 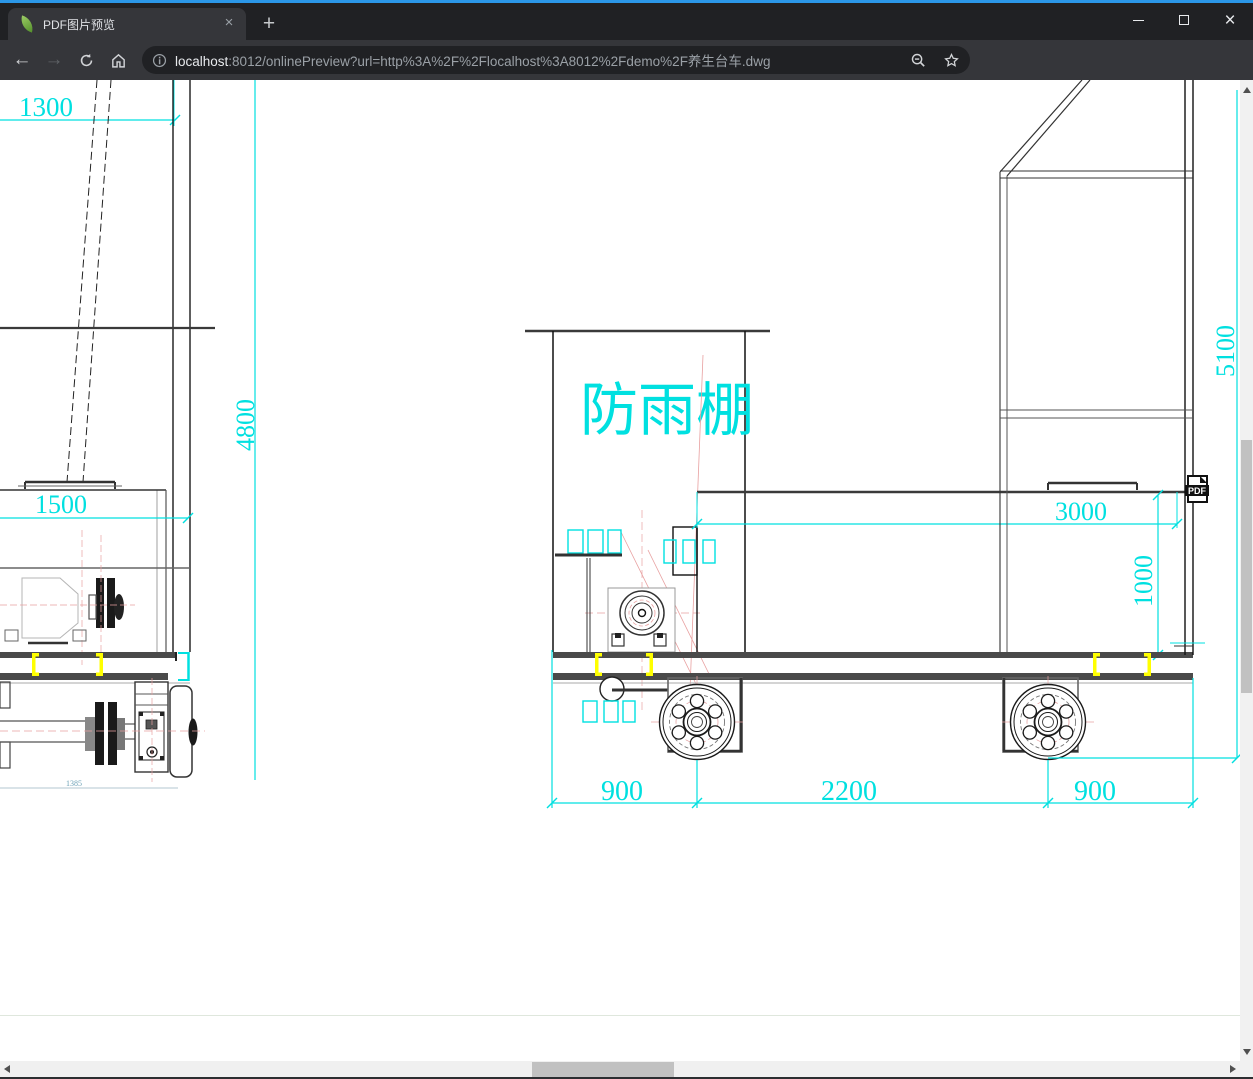 What do you see at coordinates (918, 60) in the screenshot?
I see `zoom-out-indicator-icon` at bounding box center [918, 60].